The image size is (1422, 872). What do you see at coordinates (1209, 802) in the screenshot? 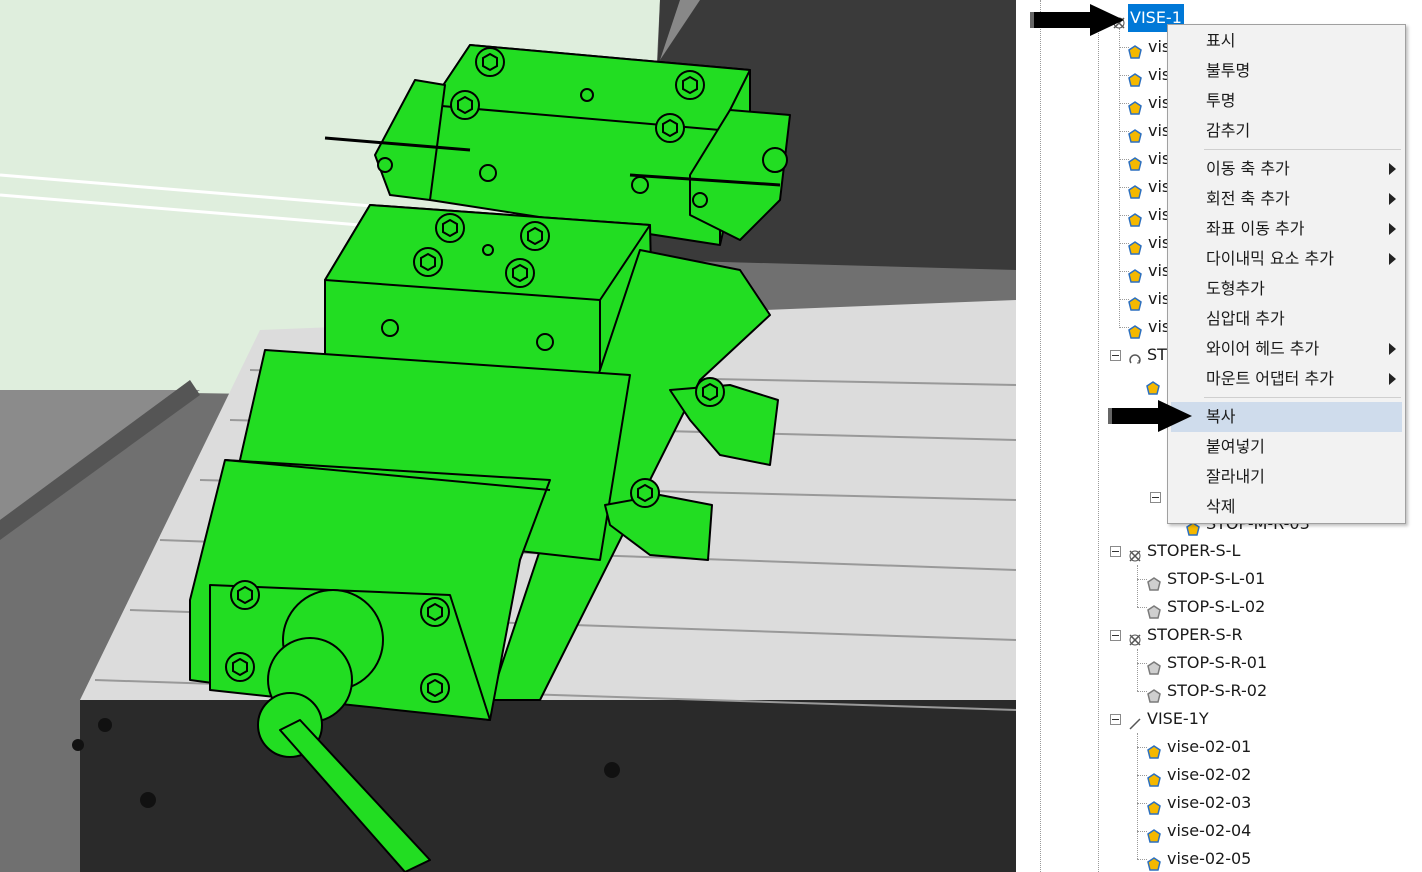
I see `tree-node-label: vise-02-03` at bounding box center [1209, 802].